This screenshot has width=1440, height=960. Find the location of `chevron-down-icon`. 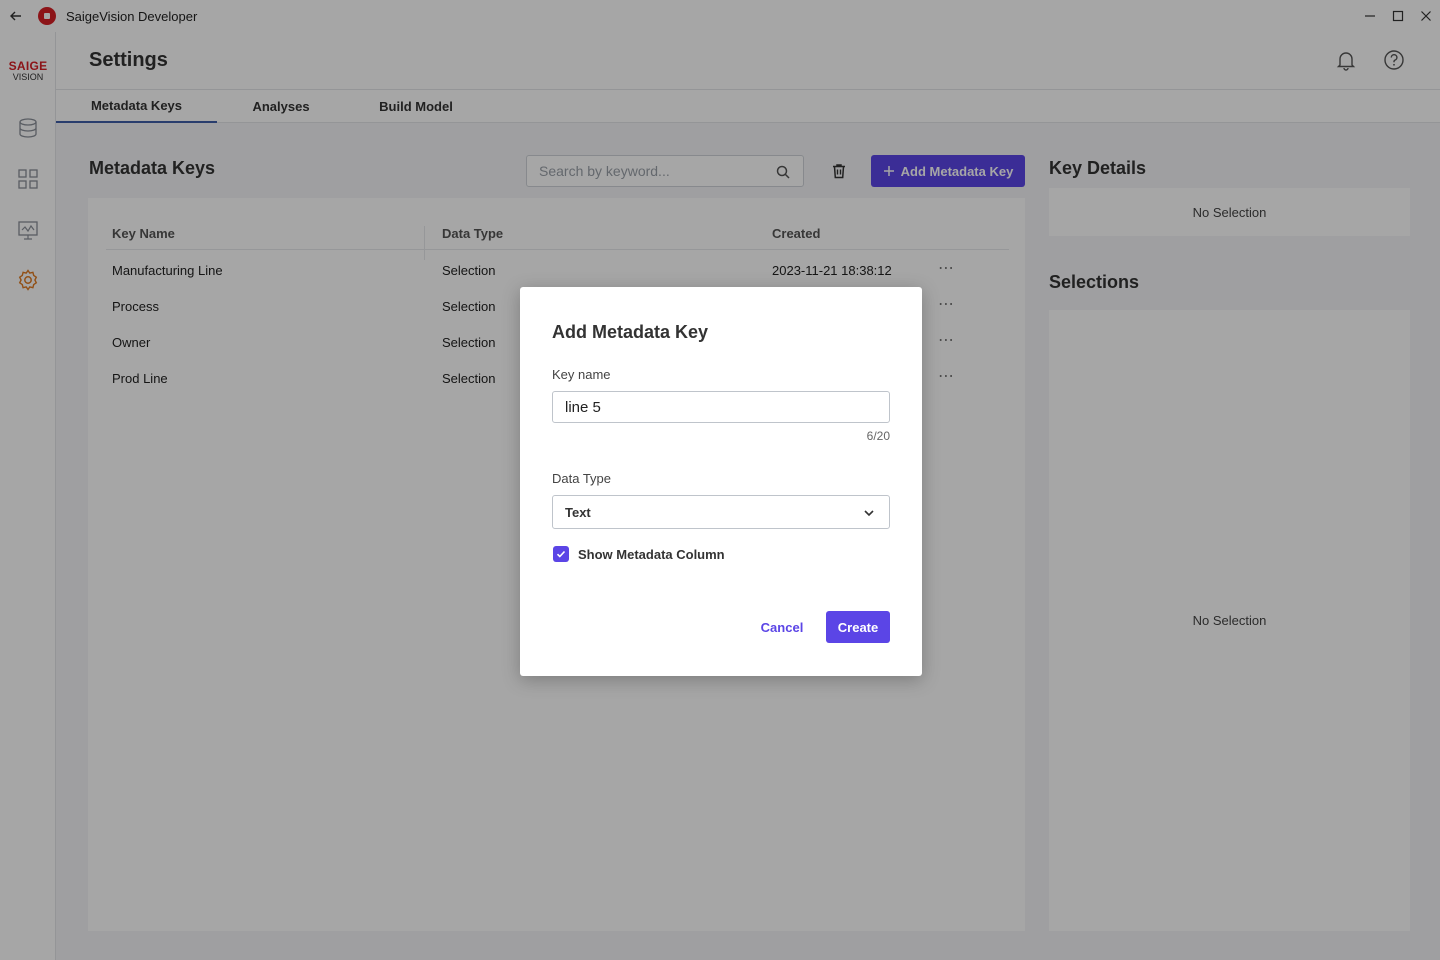

chevron-down-icon is located at coordinates (869, 513).